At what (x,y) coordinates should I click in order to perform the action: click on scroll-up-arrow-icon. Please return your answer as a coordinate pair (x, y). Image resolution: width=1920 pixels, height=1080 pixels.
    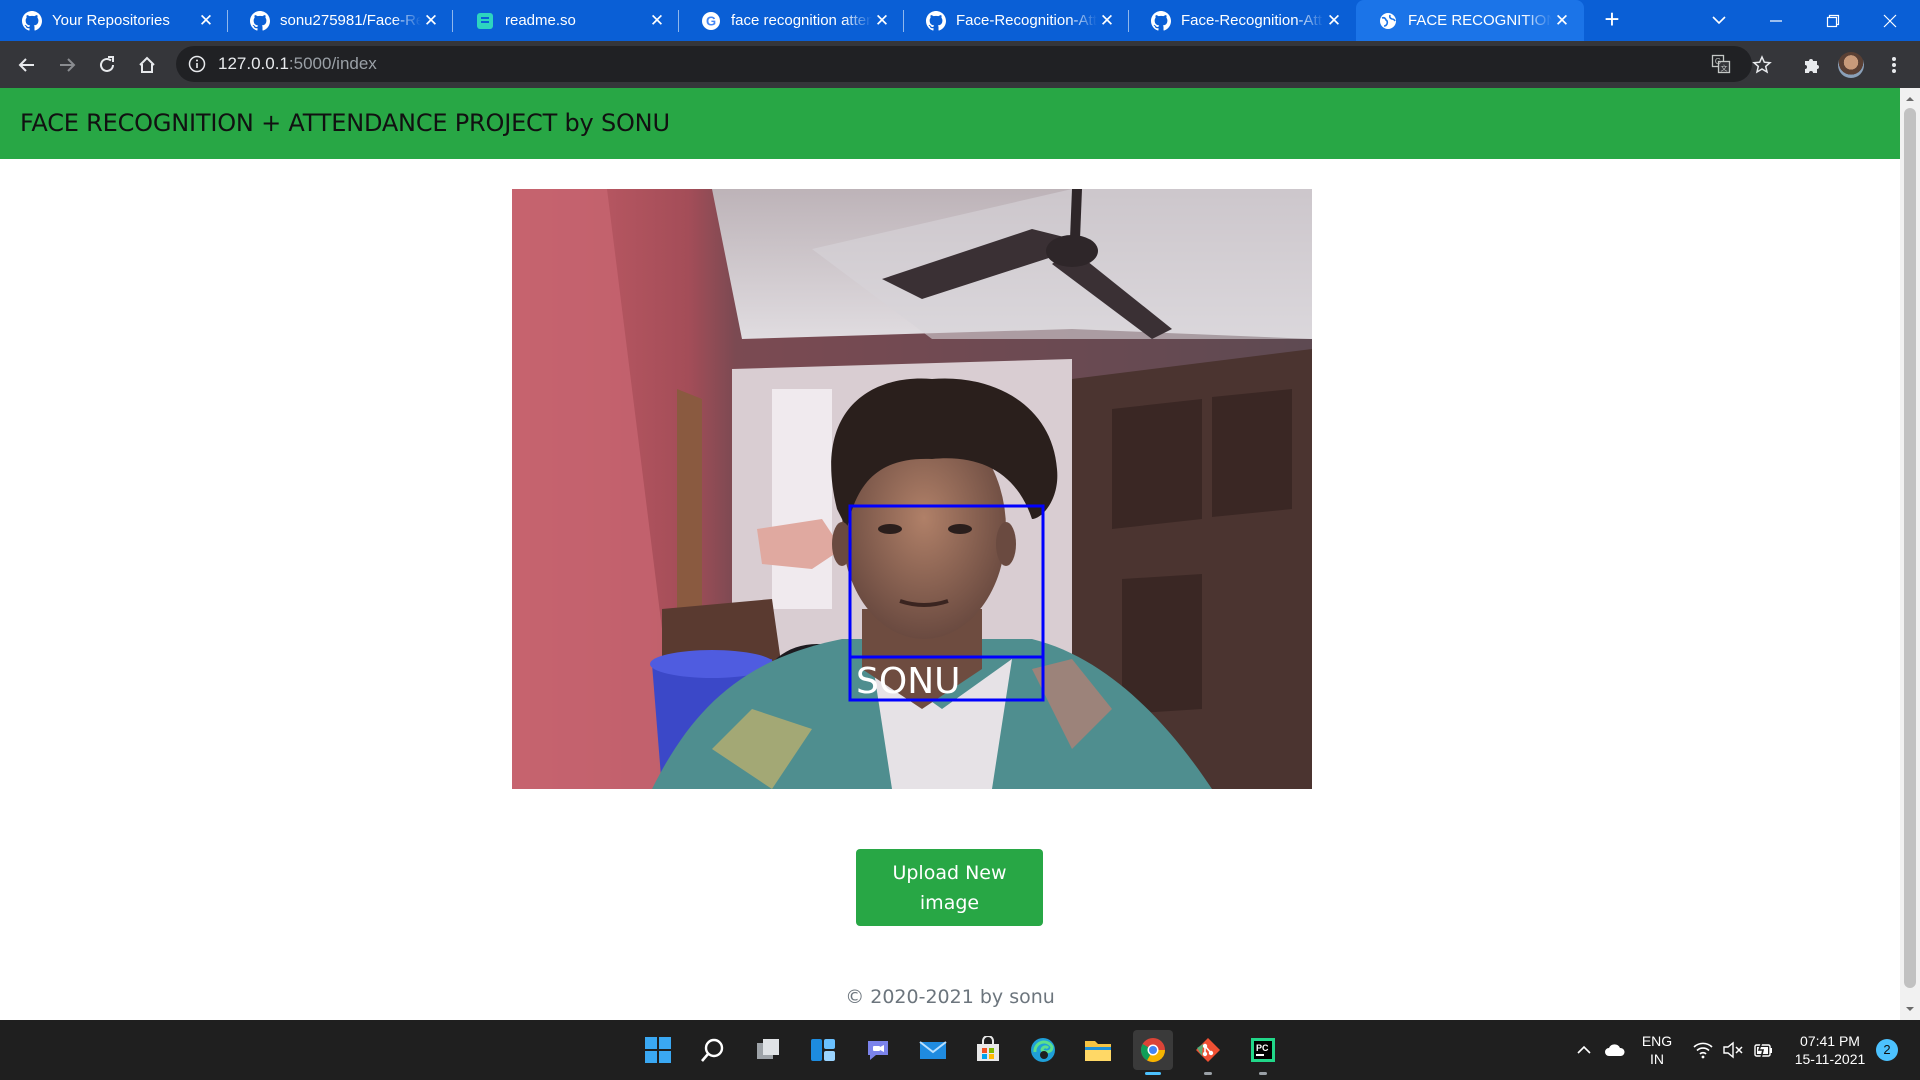
    Looking at the image, I should click on (1910, 98).